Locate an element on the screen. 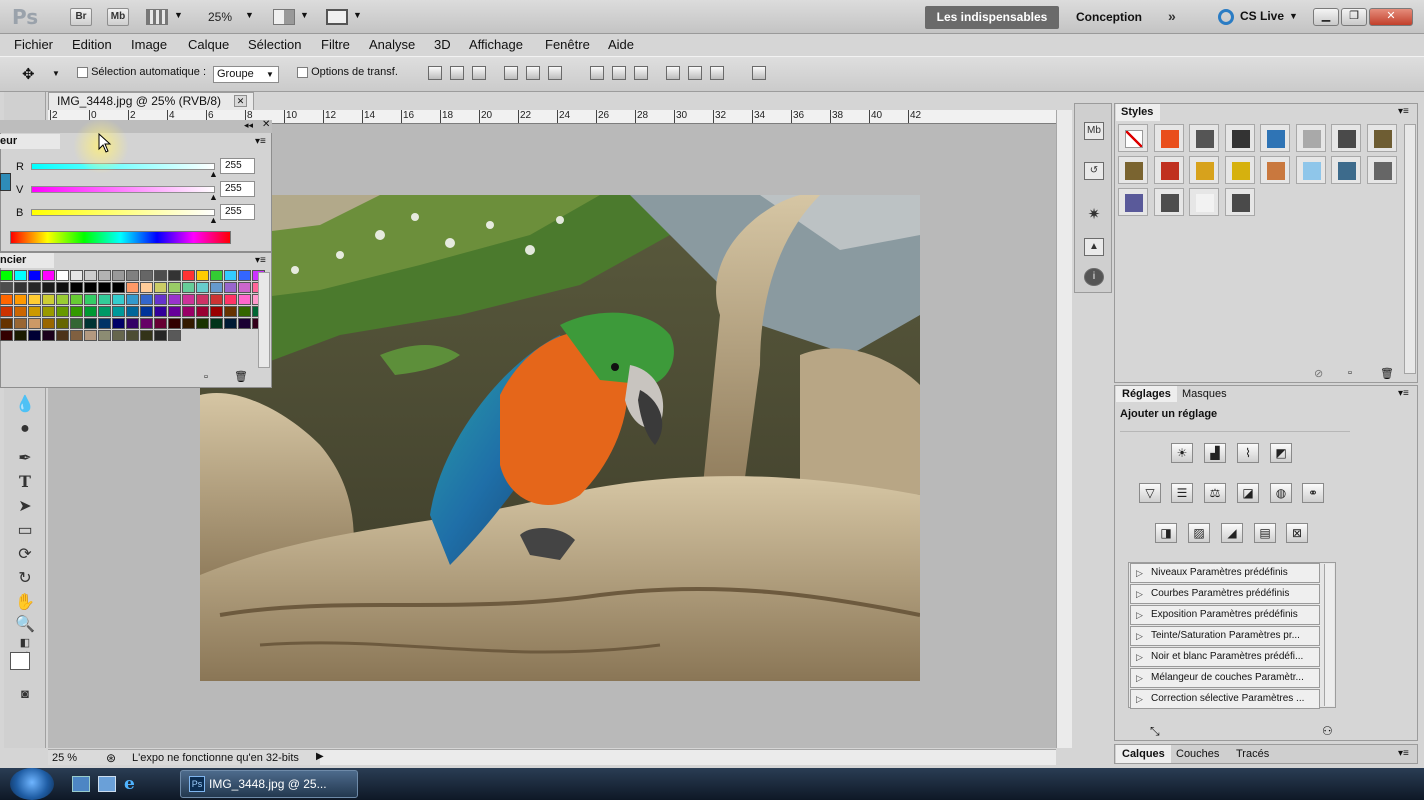  delete-swatch-icon: 🗑 is located at coordinates (241, 376).